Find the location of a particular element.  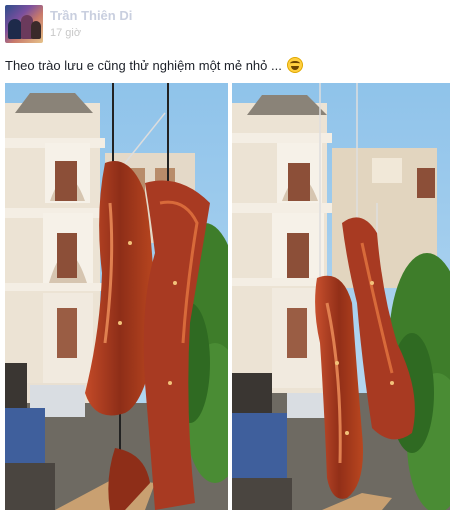

author-name: Trần Thiên Di is located at coordinates (91, 15).